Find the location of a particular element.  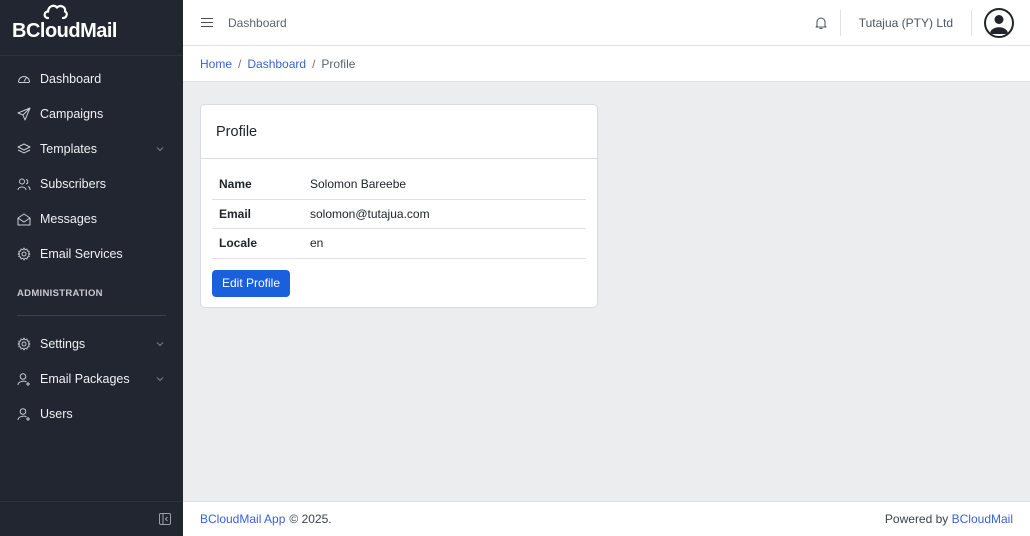

footer-copyright: © 2025. is located at coordinates (310, 519).